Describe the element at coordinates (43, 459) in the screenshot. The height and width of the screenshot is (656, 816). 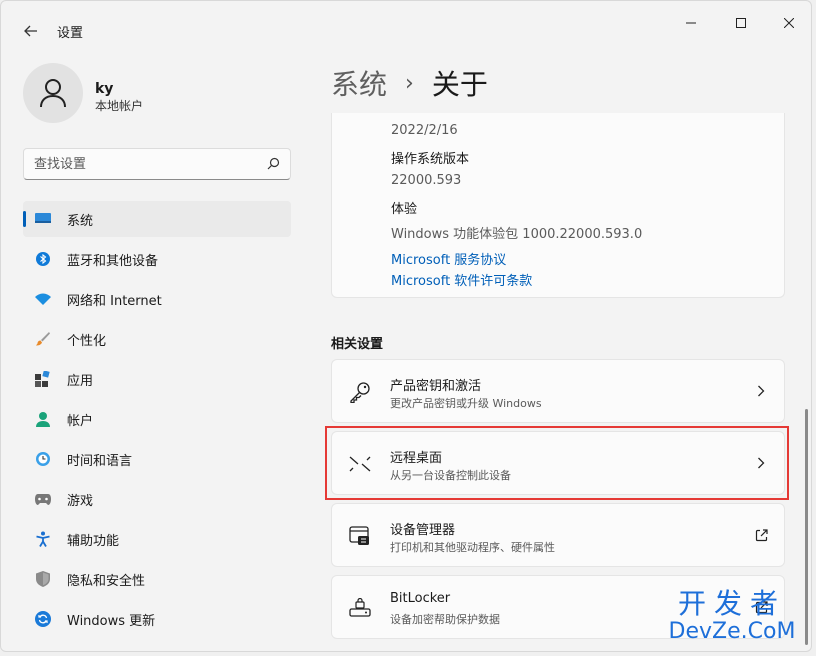
I see `time-language-icon` at that location.